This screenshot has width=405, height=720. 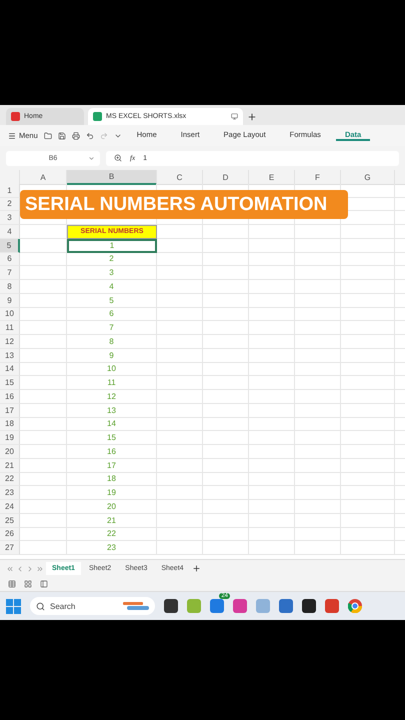 What do you see at coordinates (10, 452) in the screenshot?
I see `row-header: 20` at bounding box center [10, 452].